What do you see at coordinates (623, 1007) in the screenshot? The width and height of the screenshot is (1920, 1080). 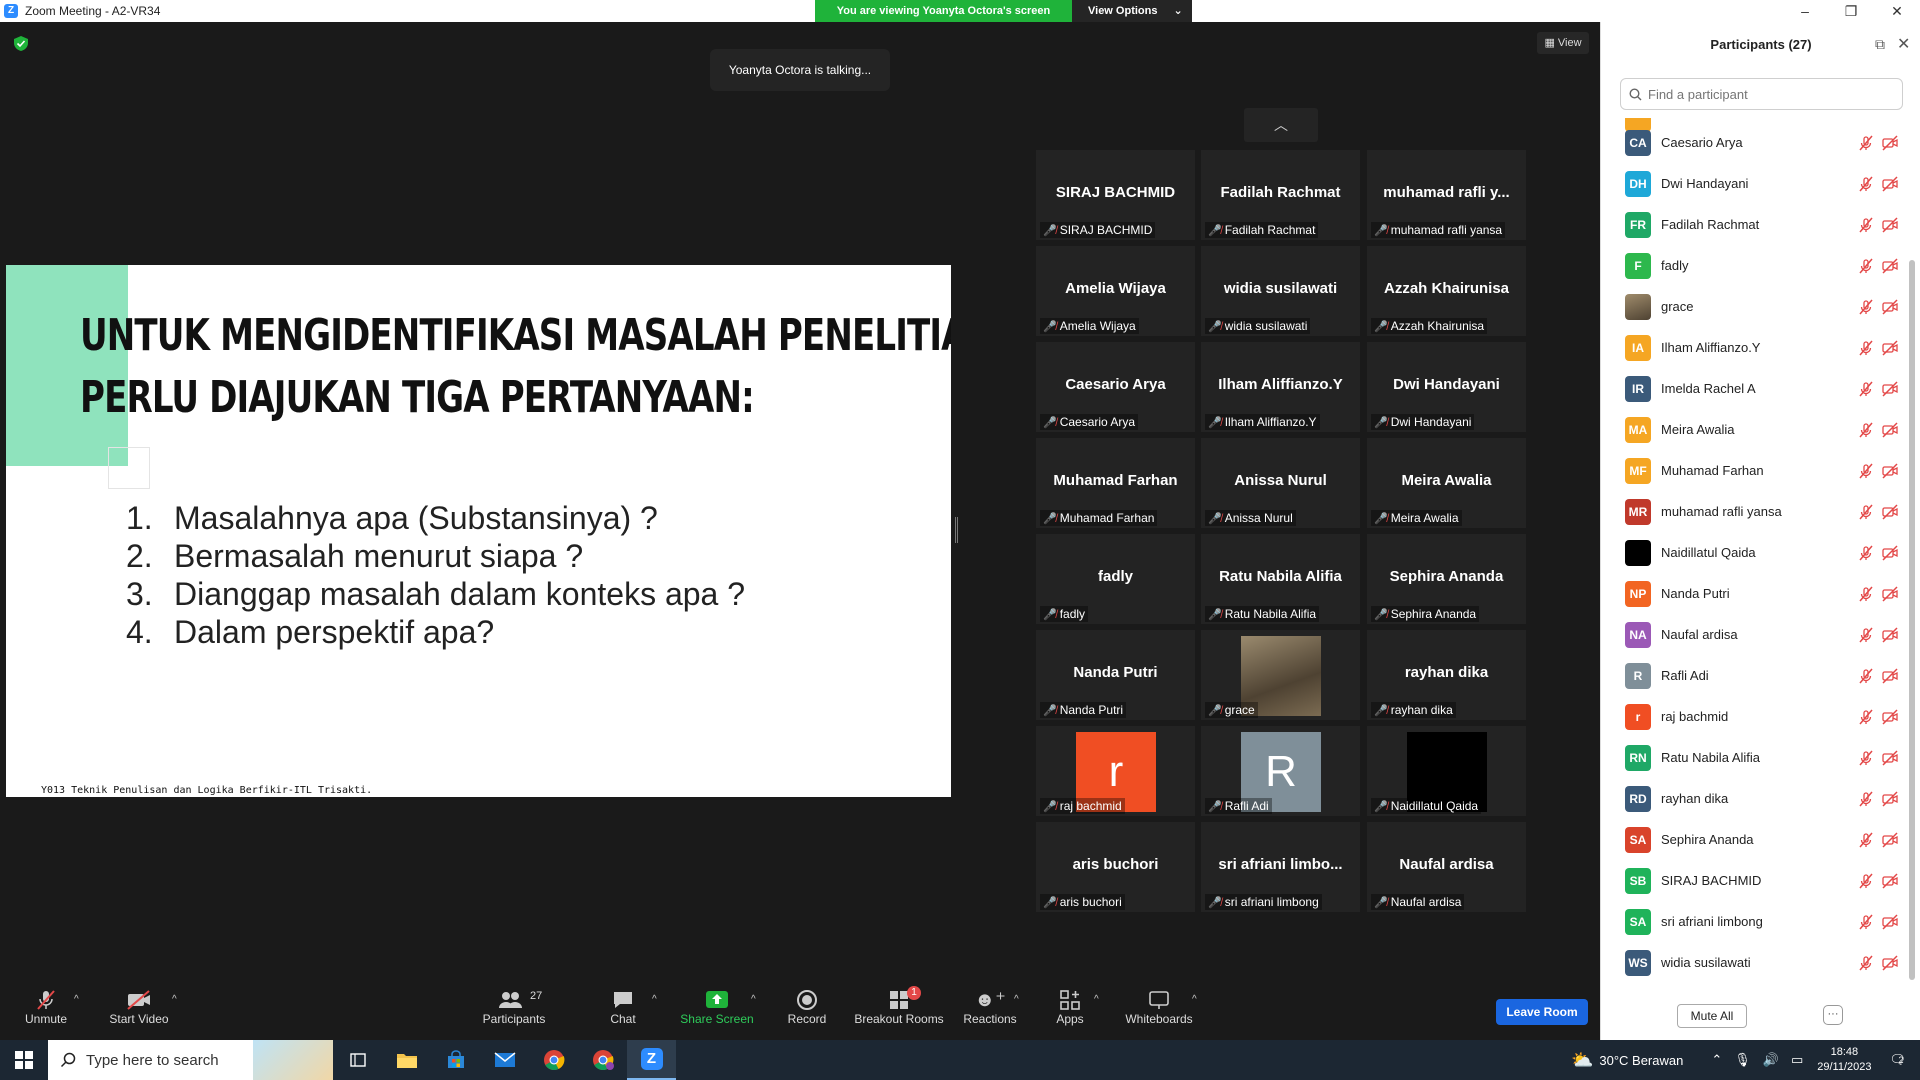 I see `chat-button: Chat` at bounding box center [623, 1007].